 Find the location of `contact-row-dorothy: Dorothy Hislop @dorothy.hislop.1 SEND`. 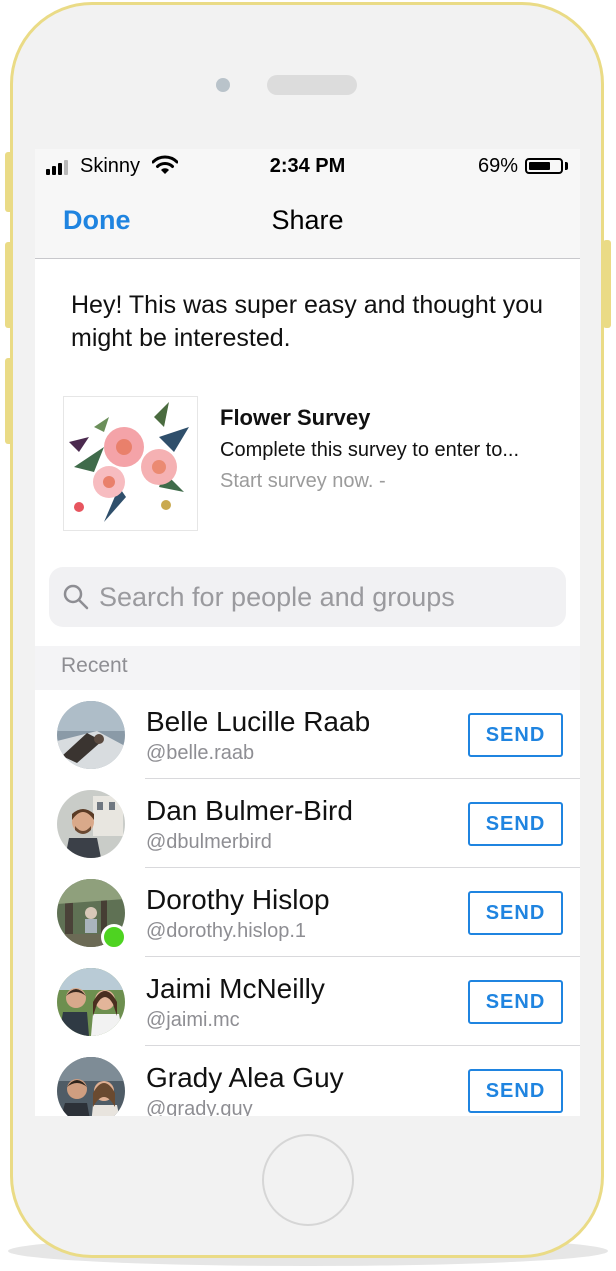

contact-row-dorothy: Dorothy Hislop @dorothy.hislop.1 SEND is located at coordinates (307, 912).